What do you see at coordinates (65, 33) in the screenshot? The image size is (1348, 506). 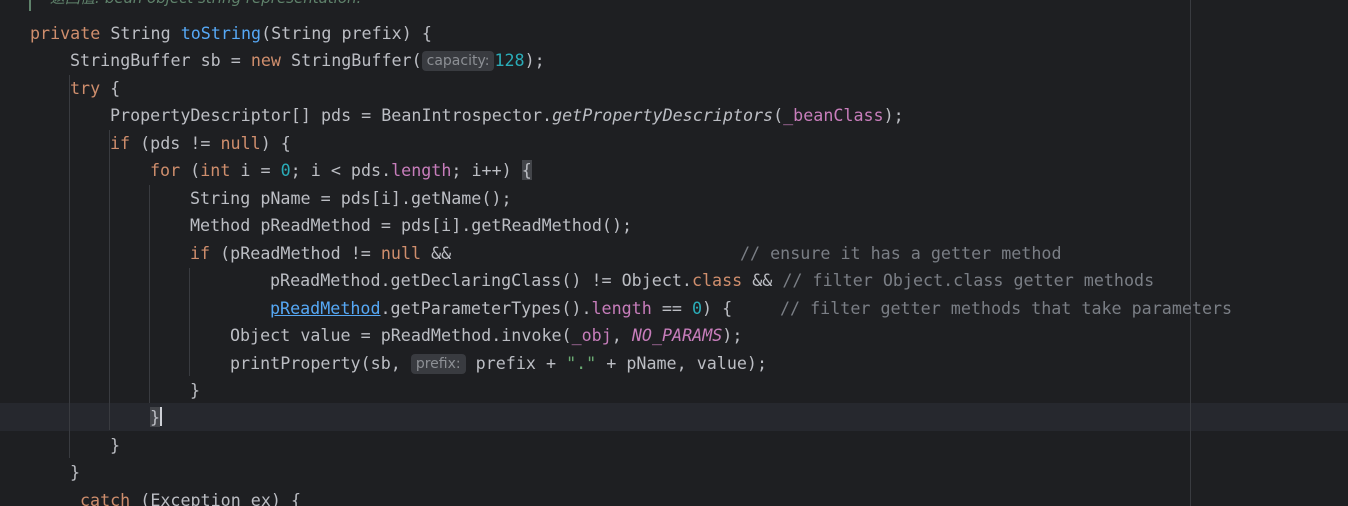 I see `keyword: private` at bounding box center [65, 33].